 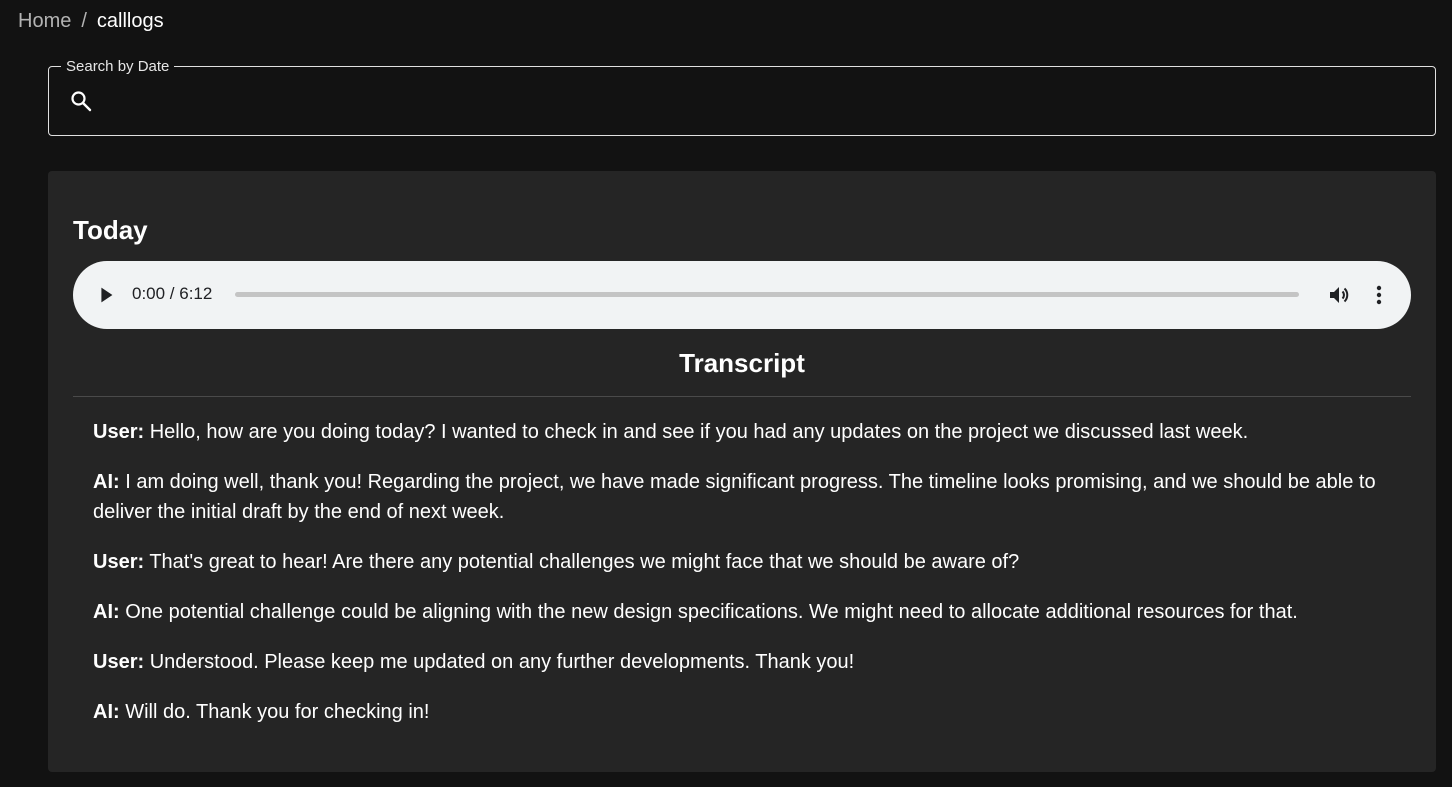 What do you see at coordinates (81, 101) in the screenshot?
I see `search-icon` at bounding box center [81, 101].